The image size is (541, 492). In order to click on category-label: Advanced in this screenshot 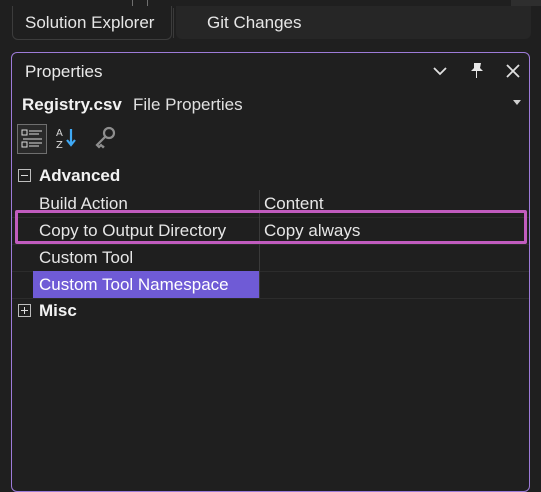, I will do `click(80, 175)`.